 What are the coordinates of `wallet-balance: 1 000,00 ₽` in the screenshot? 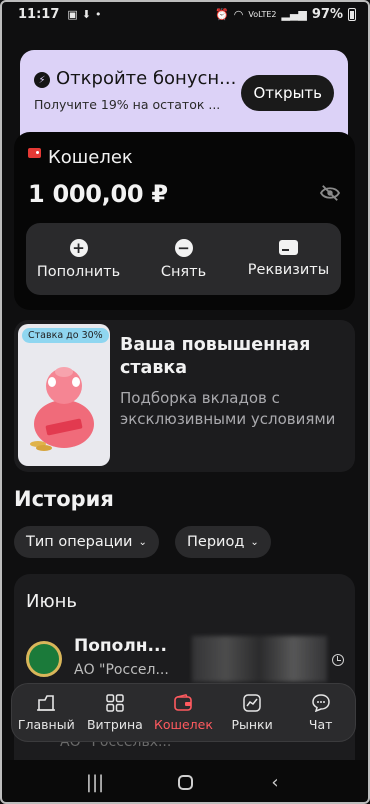 It's located at (98, 194).